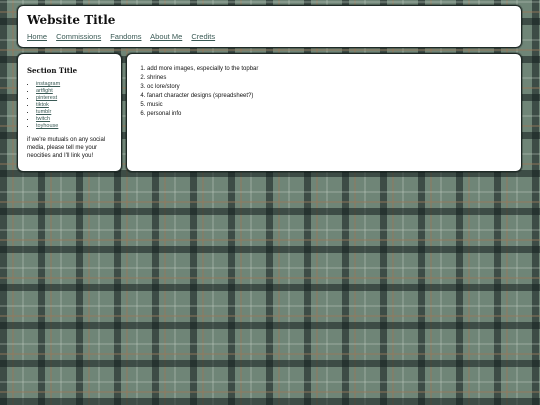  What do you see at coordinates (48, 84) in the screenshot?
I see `social-link-instagram: instagram` at bounding box center [48, 84].